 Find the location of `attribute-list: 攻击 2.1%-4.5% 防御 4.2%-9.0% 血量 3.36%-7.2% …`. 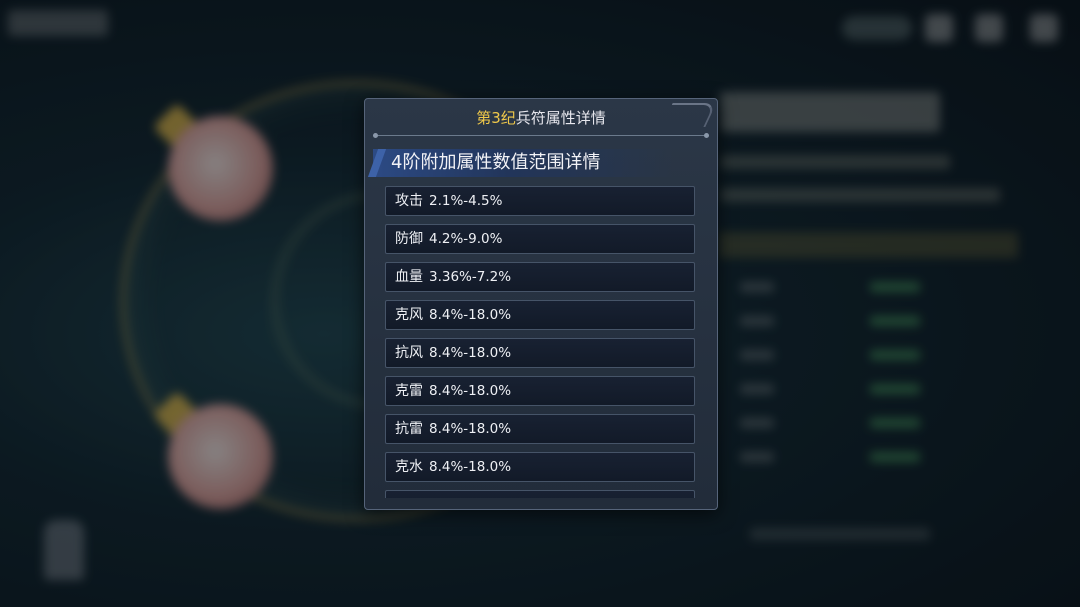

attribute-list: 攻击 2.1%-4.5% 防御 4.2%-9.0% 血量 3.36%-7.2% … is located at coordinates (540, 342).